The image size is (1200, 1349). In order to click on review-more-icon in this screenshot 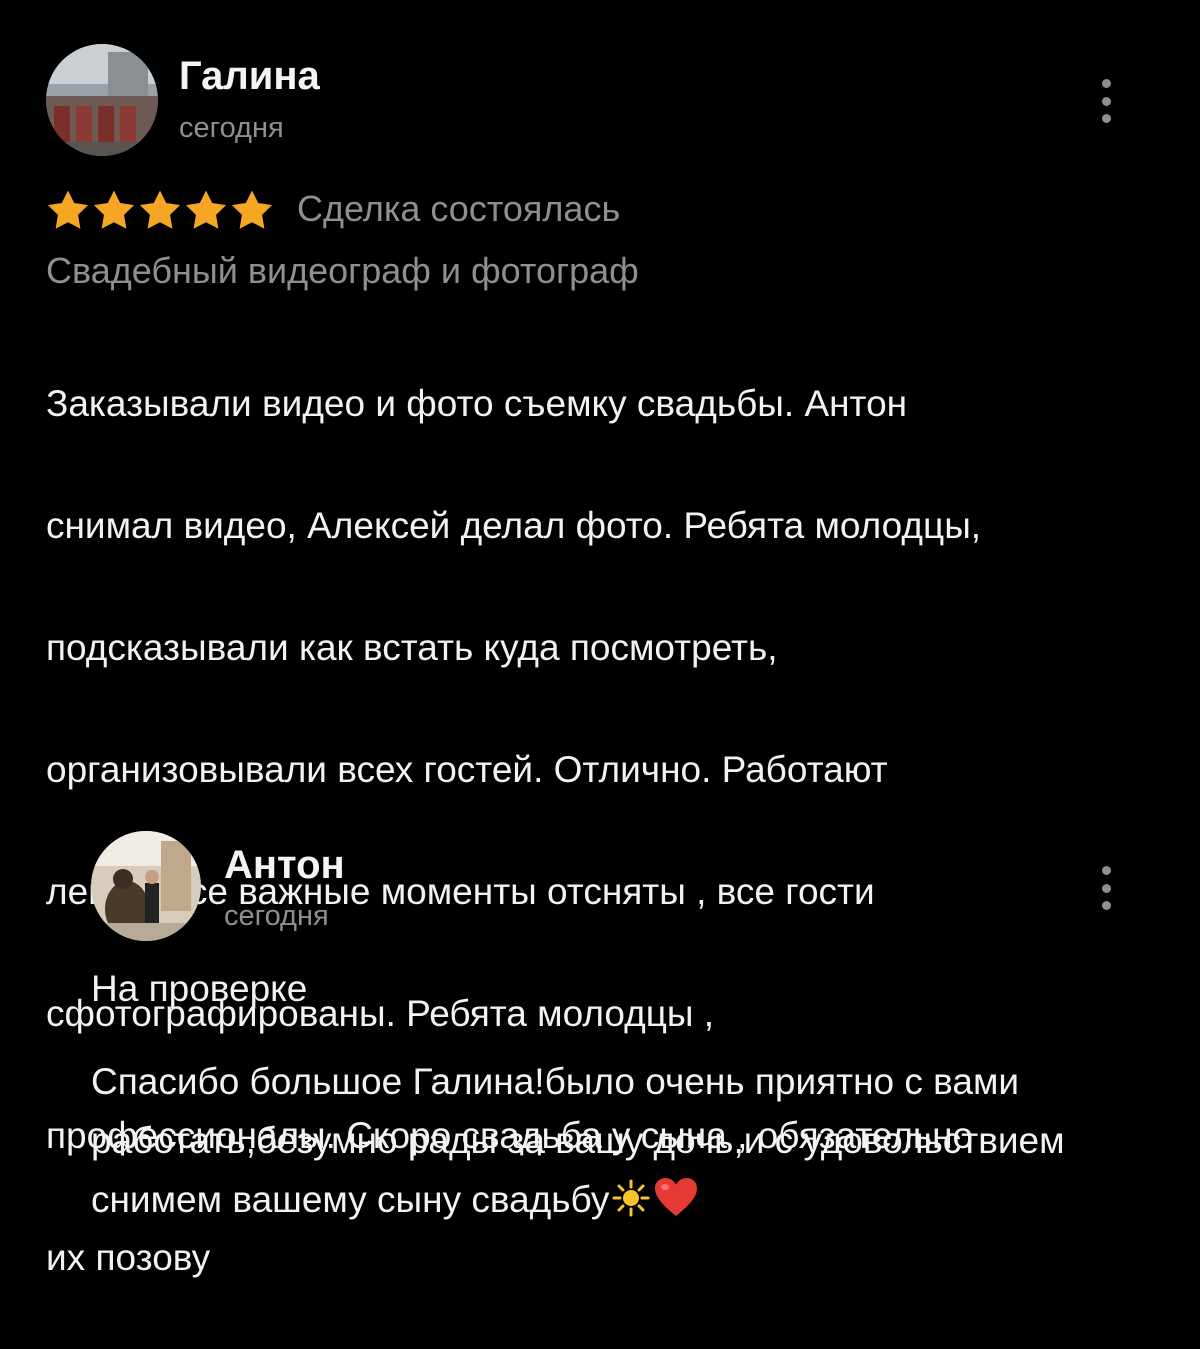, I will do `click(1106, 101)`.